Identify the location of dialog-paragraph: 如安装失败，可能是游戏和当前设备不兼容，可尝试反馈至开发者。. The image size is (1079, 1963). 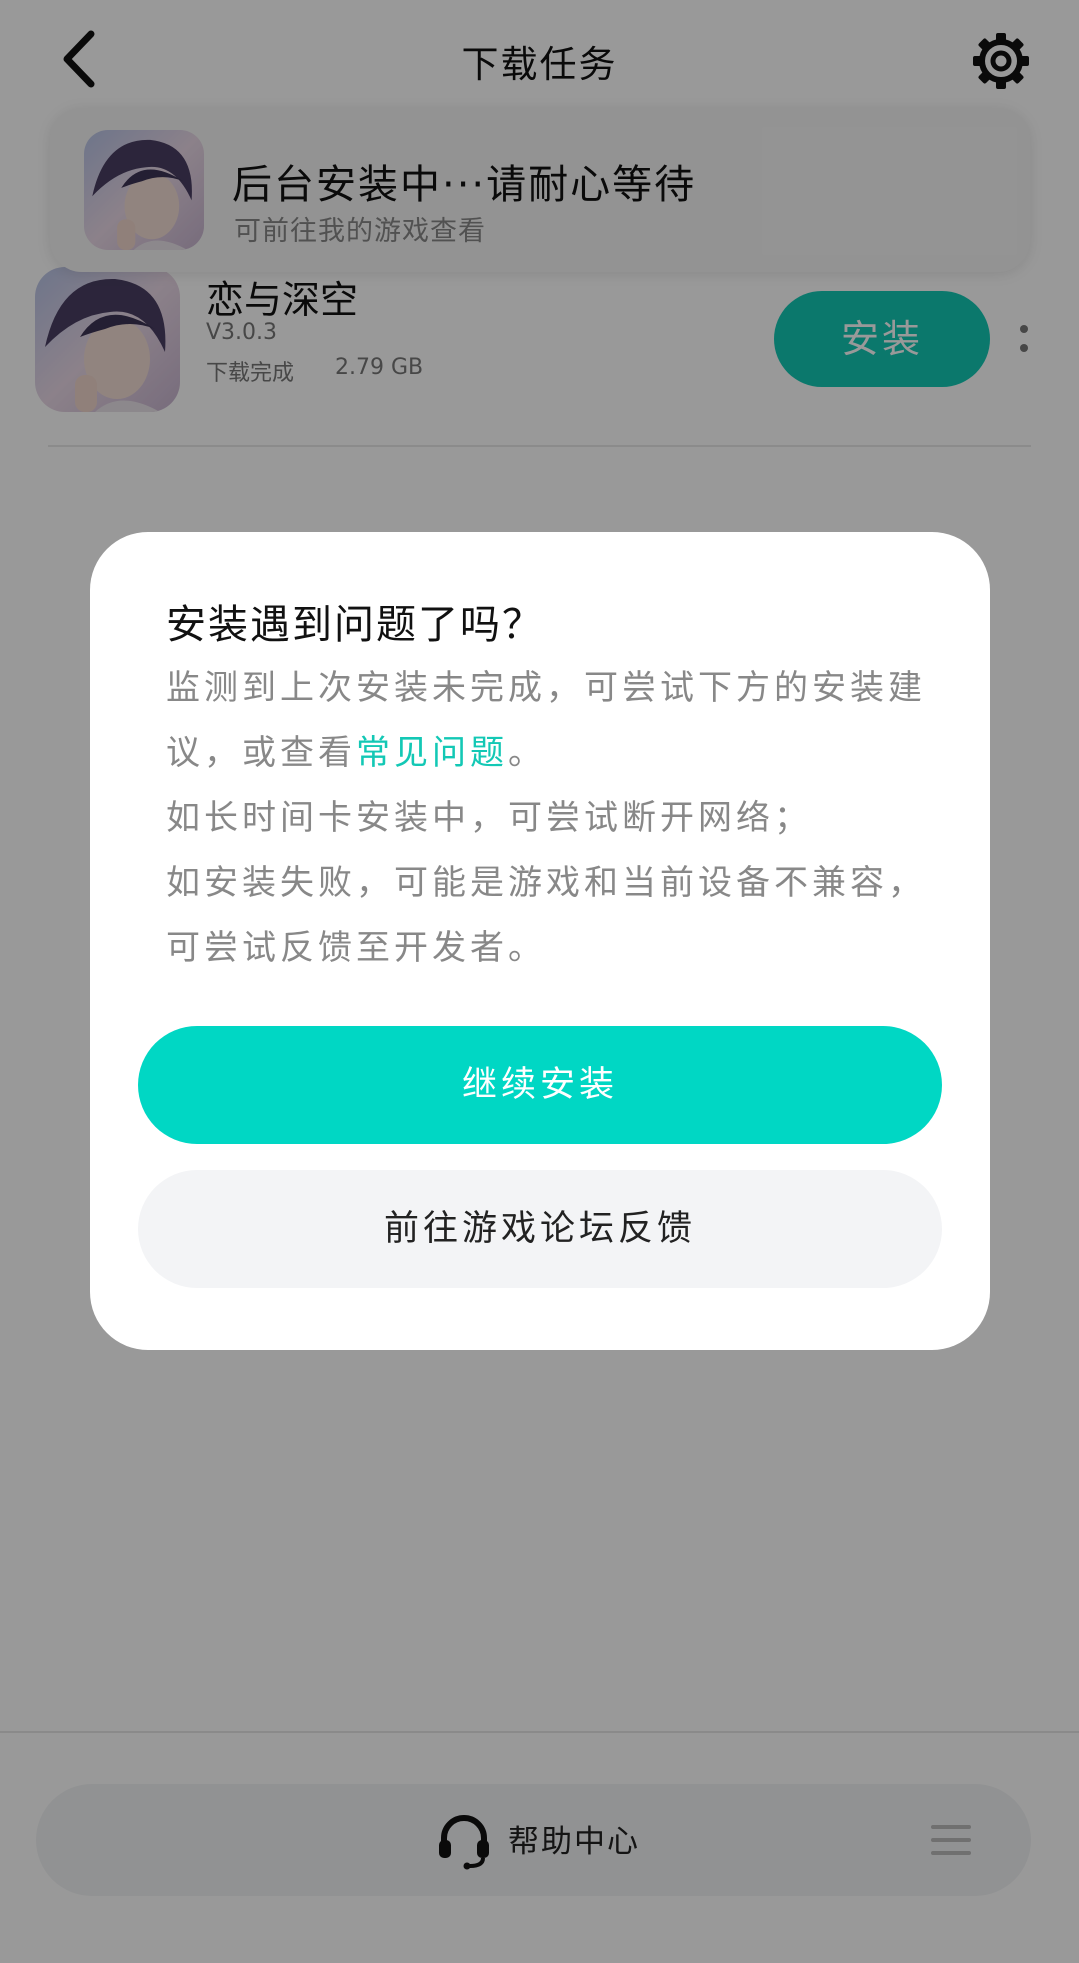
(546, 915).